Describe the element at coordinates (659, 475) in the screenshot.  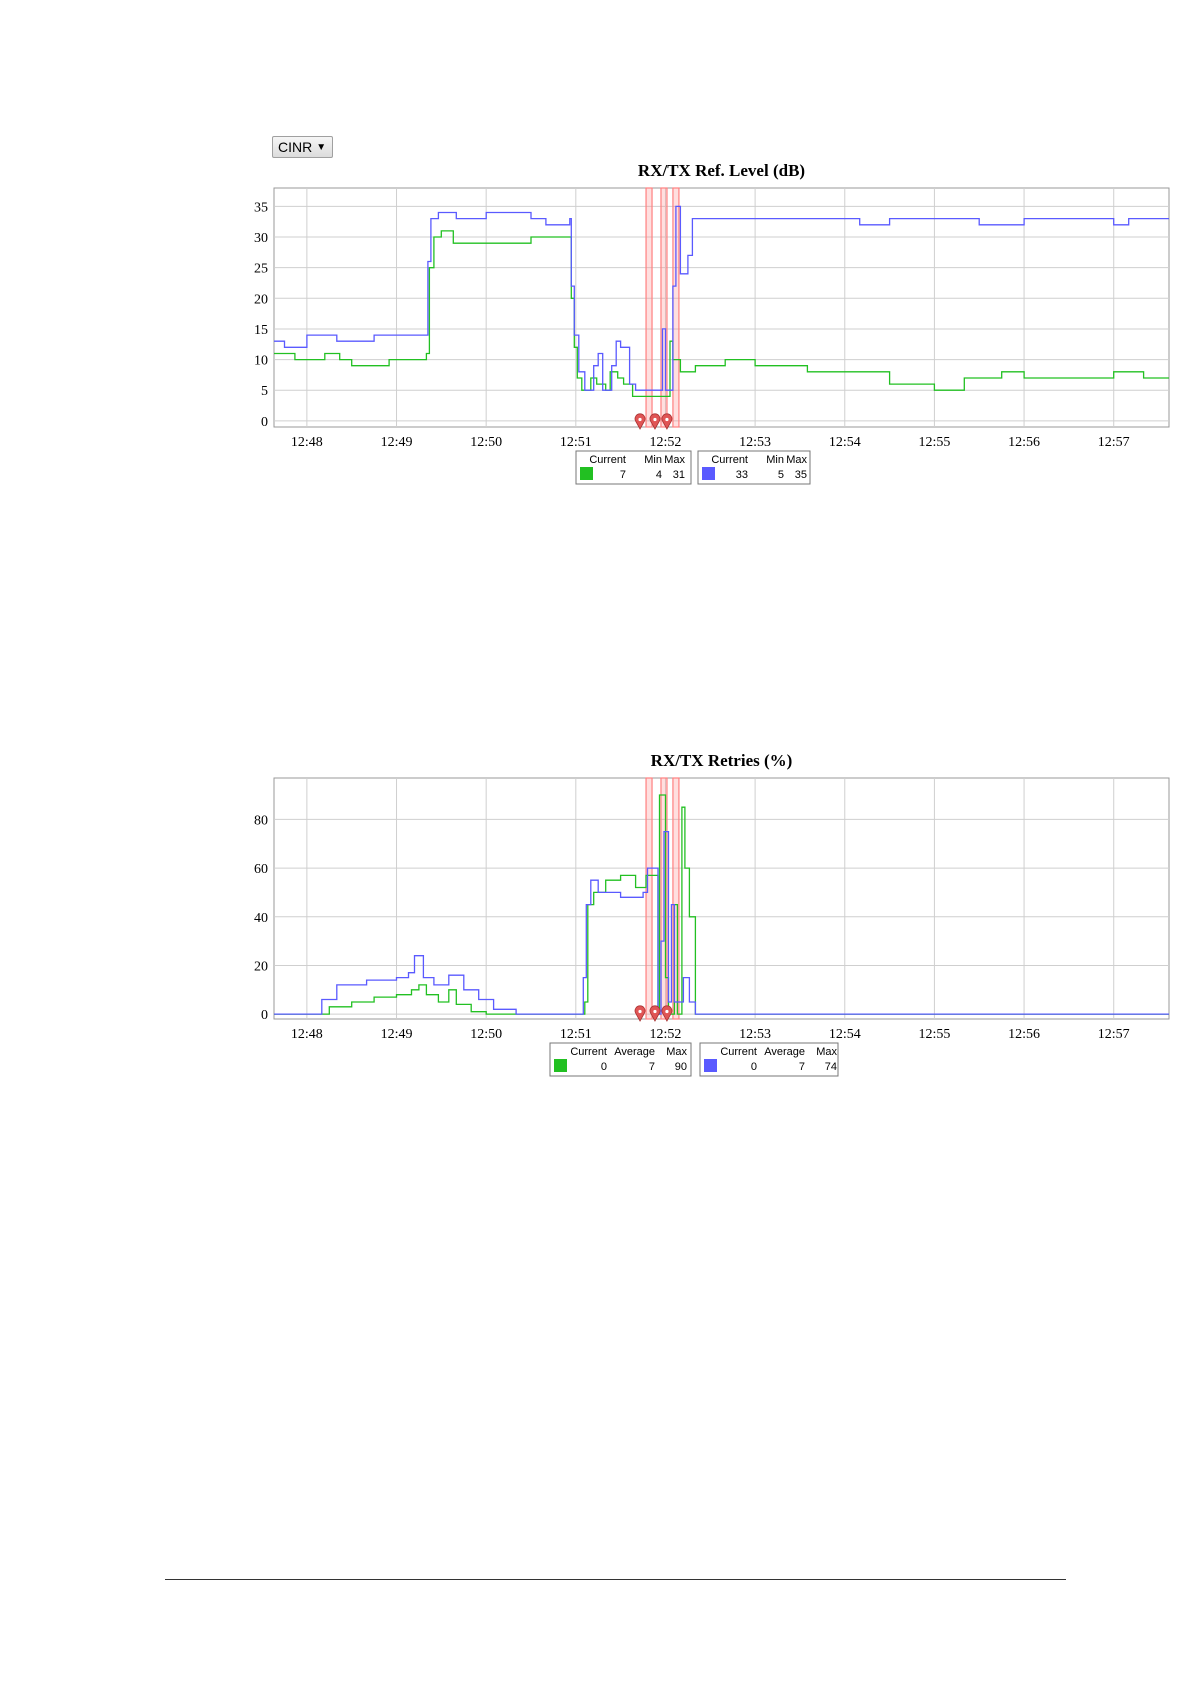
I see `legend-value: 4` at that location.